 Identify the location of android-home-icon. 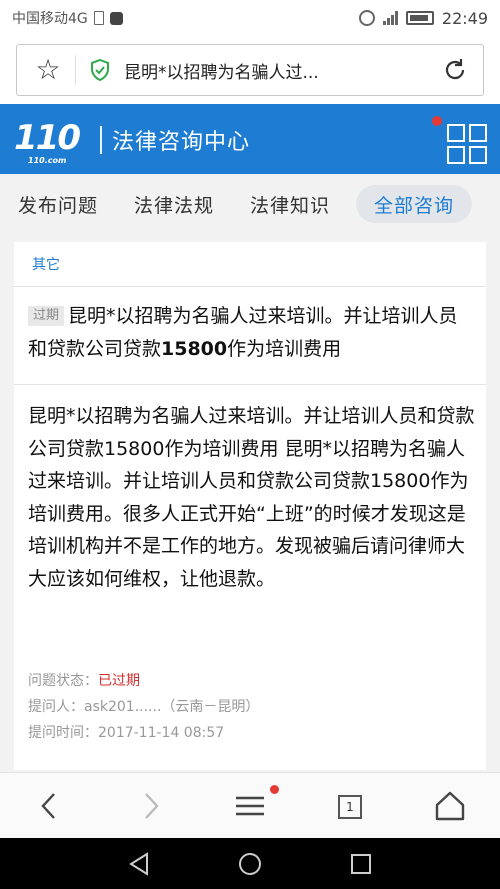
(250, 864).